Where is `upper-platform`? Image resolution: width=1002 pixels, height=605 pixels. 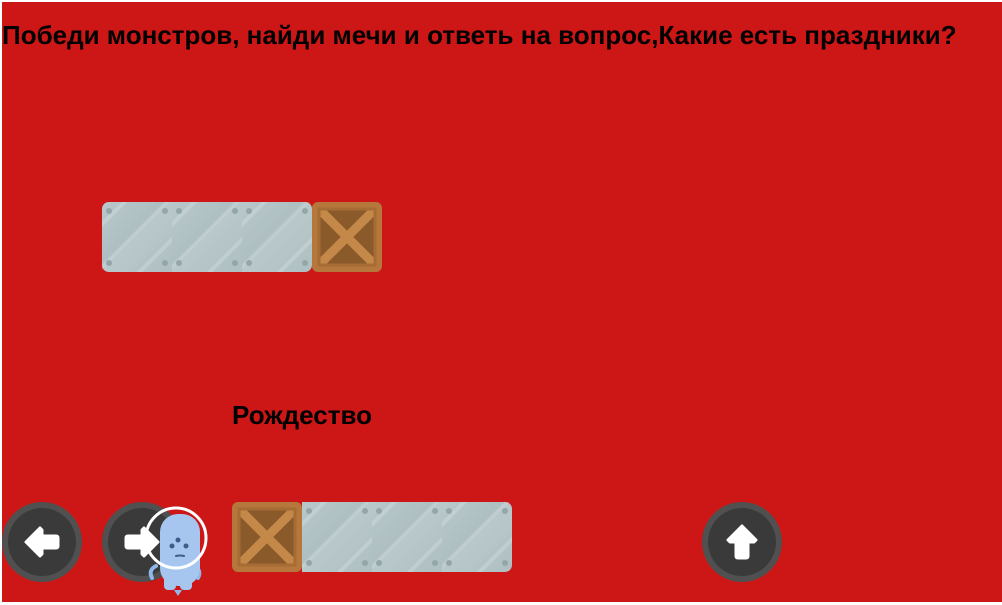
upper-platform is located at coordinates (242, 237).